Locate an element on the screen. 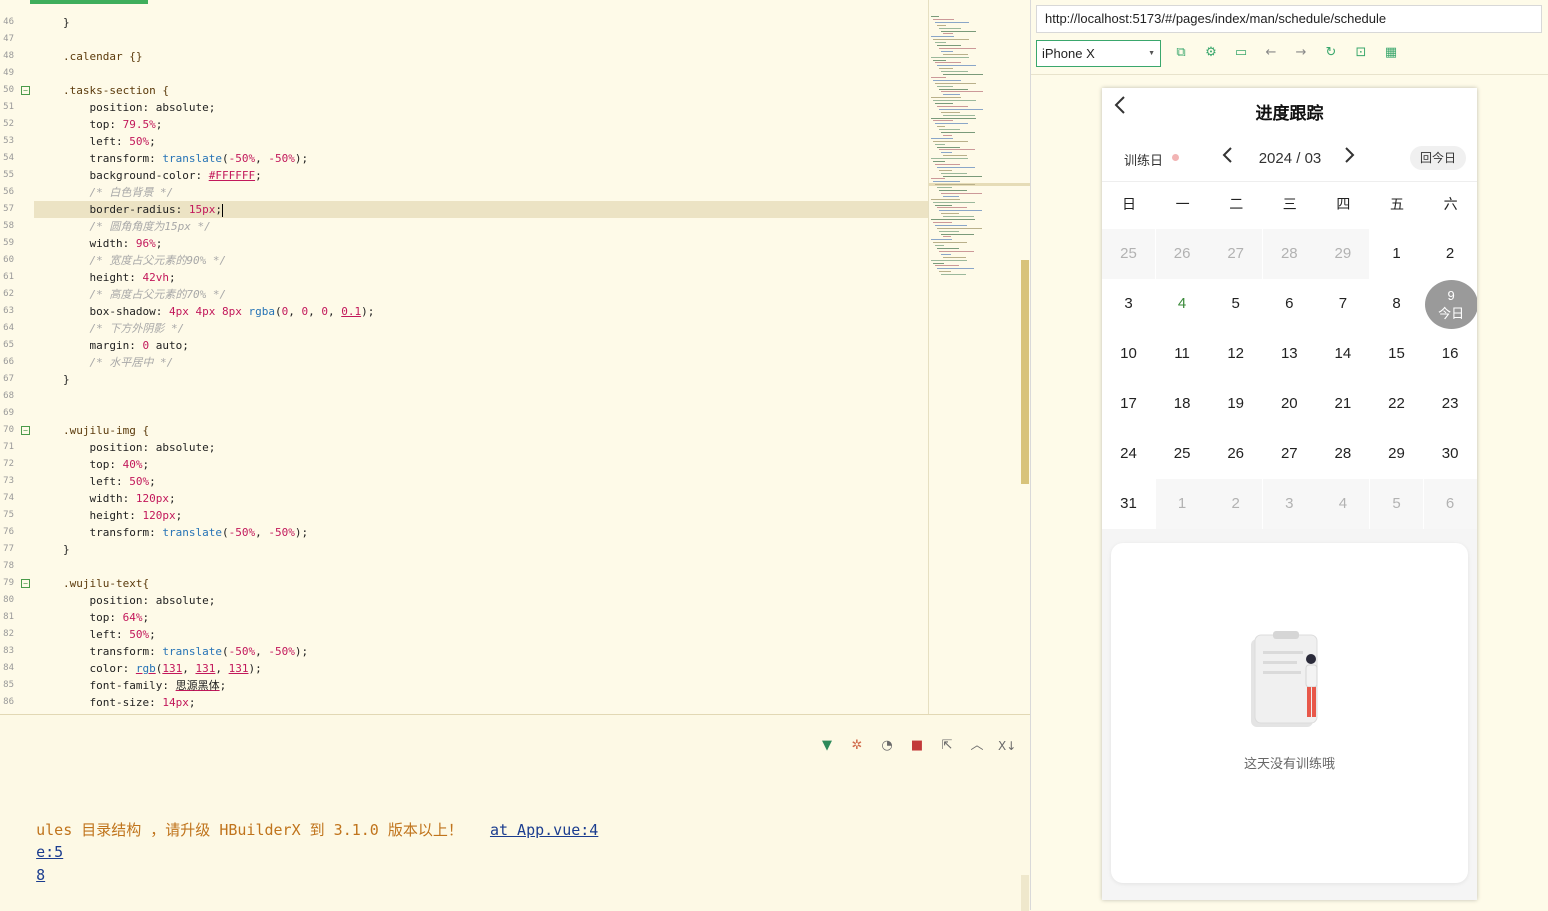 The height and width of the screenshot is (911, 1548). code-line: 56 /* 白色背景 */ is located at coordinates (464, 192).